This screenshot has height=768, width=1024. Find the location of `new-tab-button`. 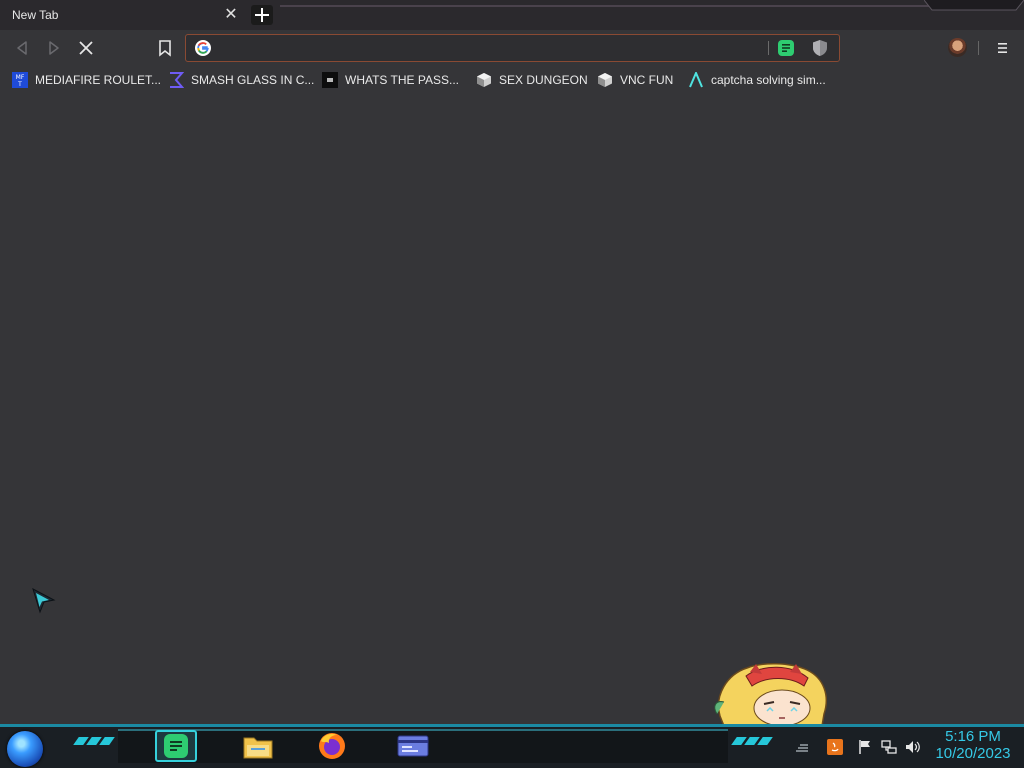

new-tab-button is located at coordinates (262, 15).